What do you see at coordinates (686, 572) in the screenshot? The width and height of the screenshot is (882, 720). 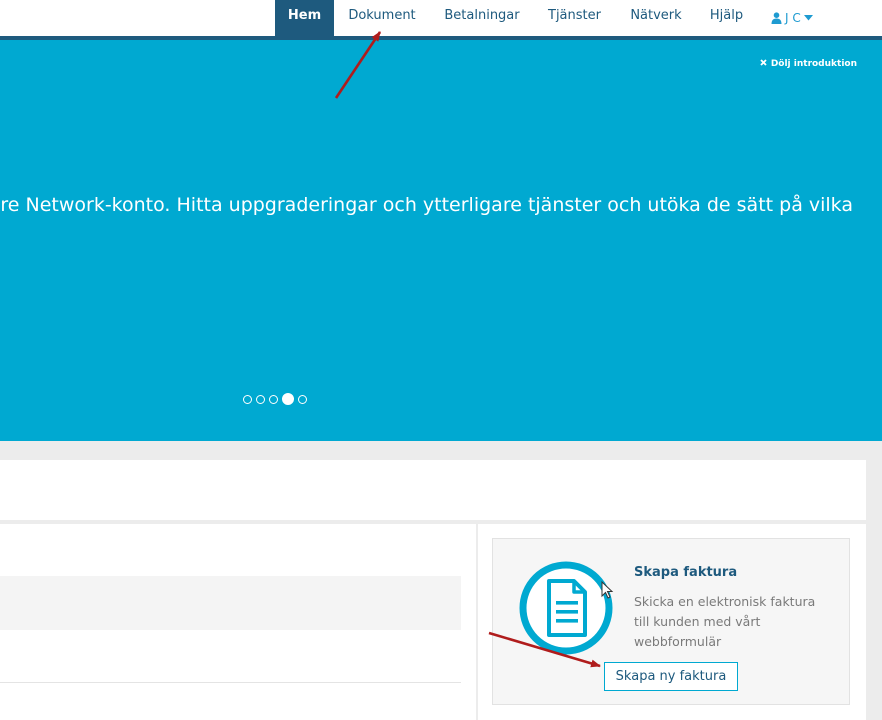 I see `create-invoice-title: Skapa faktura` at bounding box center [686, 572].